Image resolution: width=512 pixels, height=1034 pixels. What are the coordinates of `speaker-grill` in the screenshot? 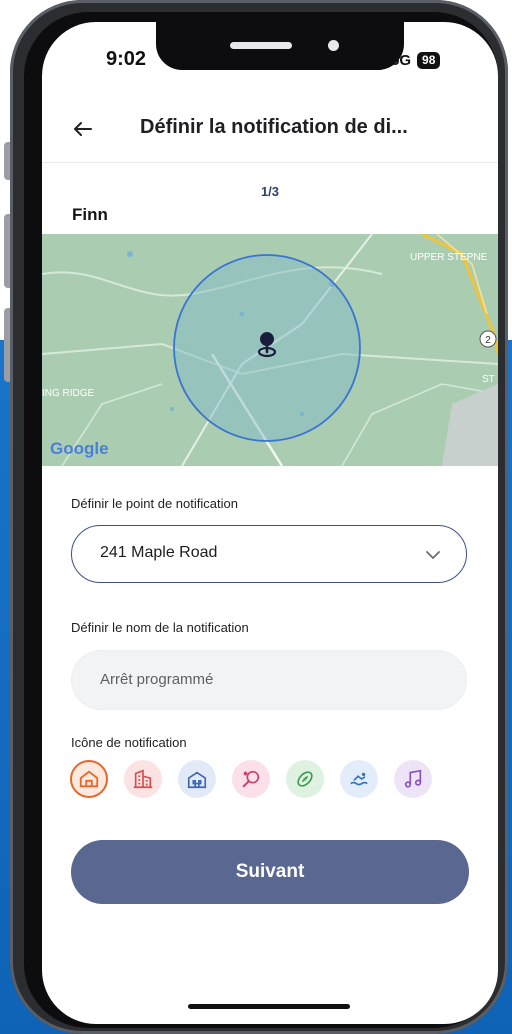 It's located at (261, 45).